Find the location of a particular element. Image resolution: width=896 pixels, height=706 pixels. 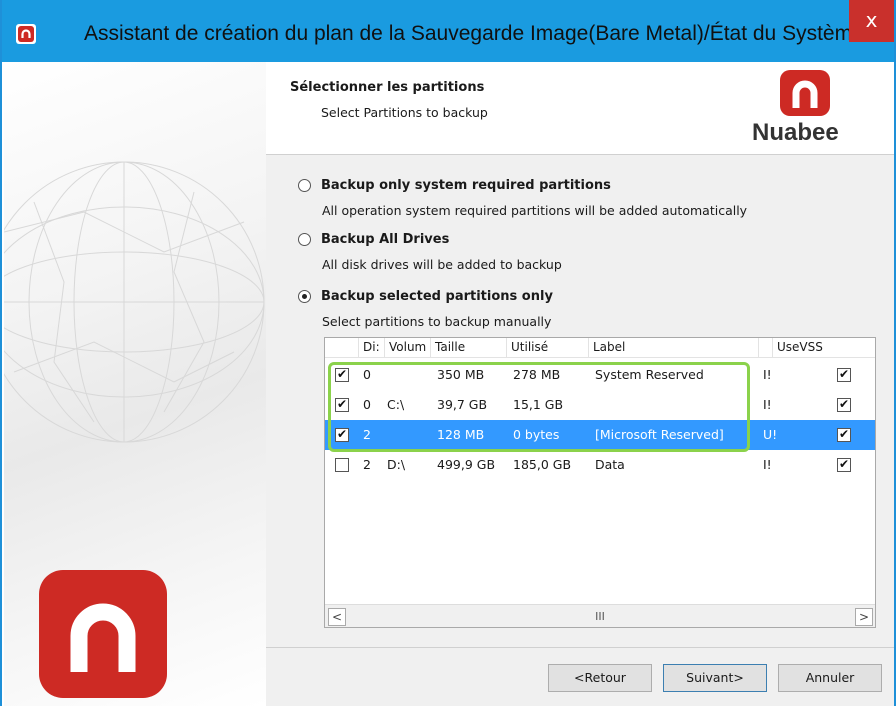

brand-logo-large-icon is located at coordinates (103, 634).